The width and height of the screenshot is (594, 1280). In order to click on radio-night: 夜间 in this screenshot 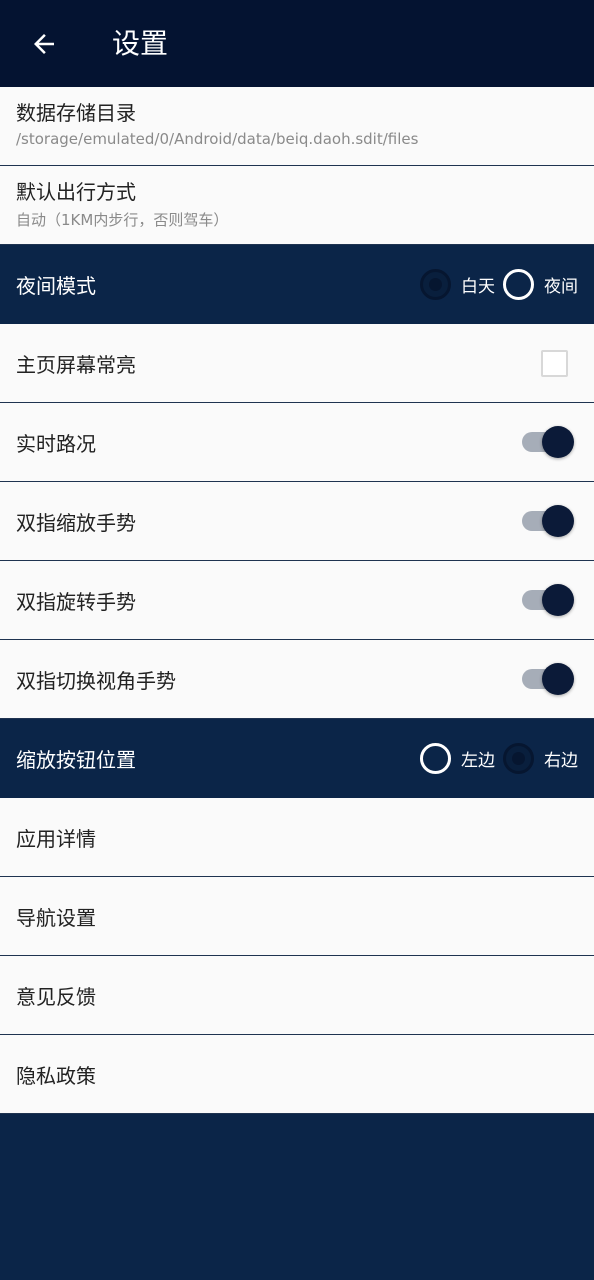, I will do `click(540, 284)`.